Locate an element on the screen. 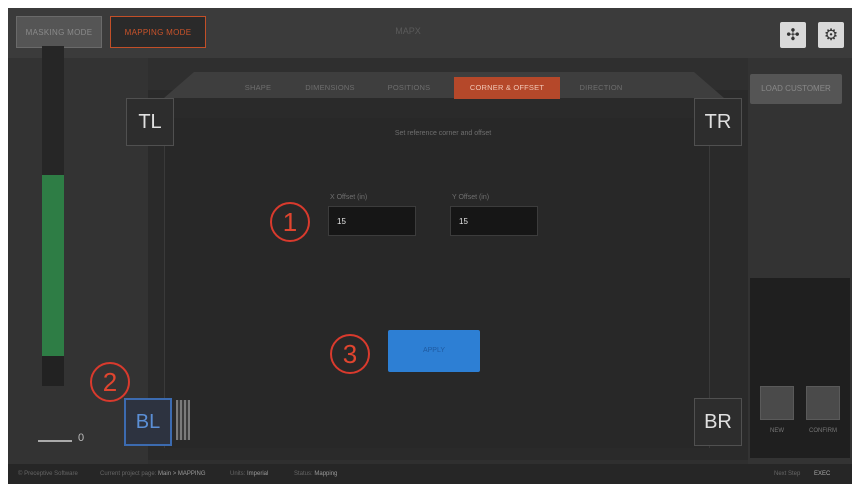 This screenshot has width=852, height=484. status-item-units: Units: Imperial is located at coordinates (249, 474).